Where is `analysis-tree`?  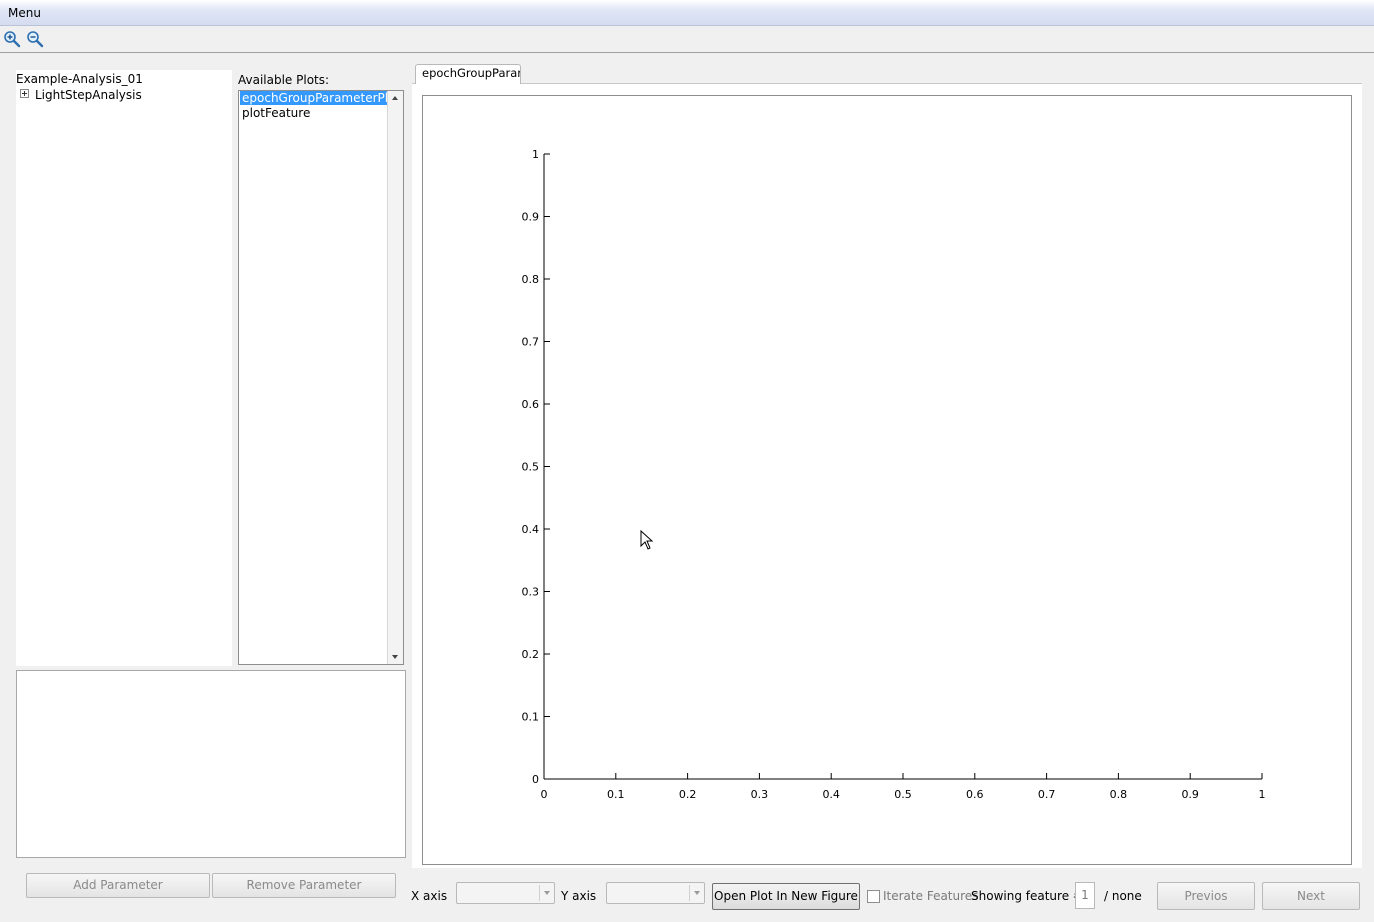
analysis-tree is located at coordinates (124, 368).